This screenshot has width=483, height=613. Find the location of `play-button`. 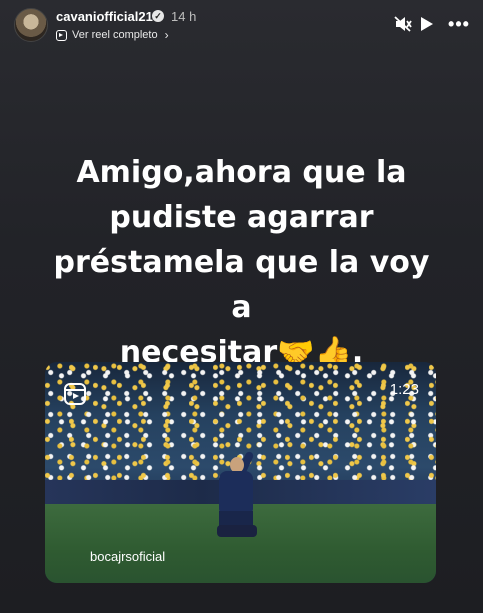

play-button is located at coordinates (427, 24).